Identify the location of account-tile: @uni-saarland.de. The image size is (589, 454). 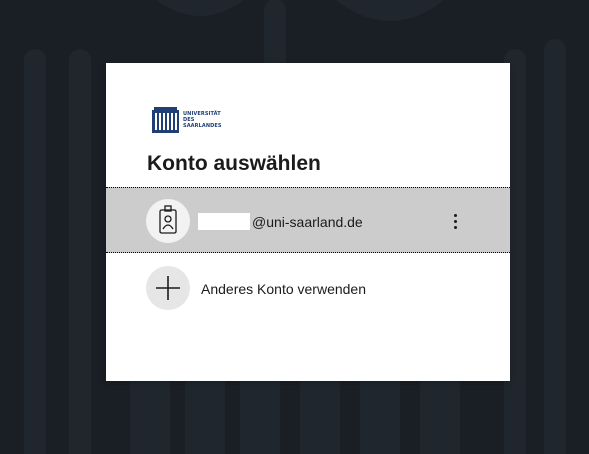
(308, 220).